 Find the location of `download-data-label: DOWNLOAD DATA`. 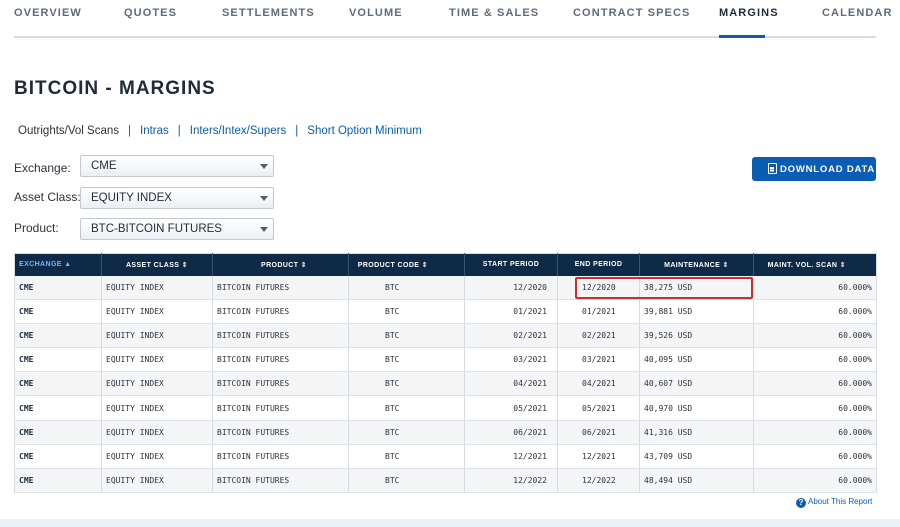

download-data-label: DOWNLOAD DATA is located at coordinates (828, 169).